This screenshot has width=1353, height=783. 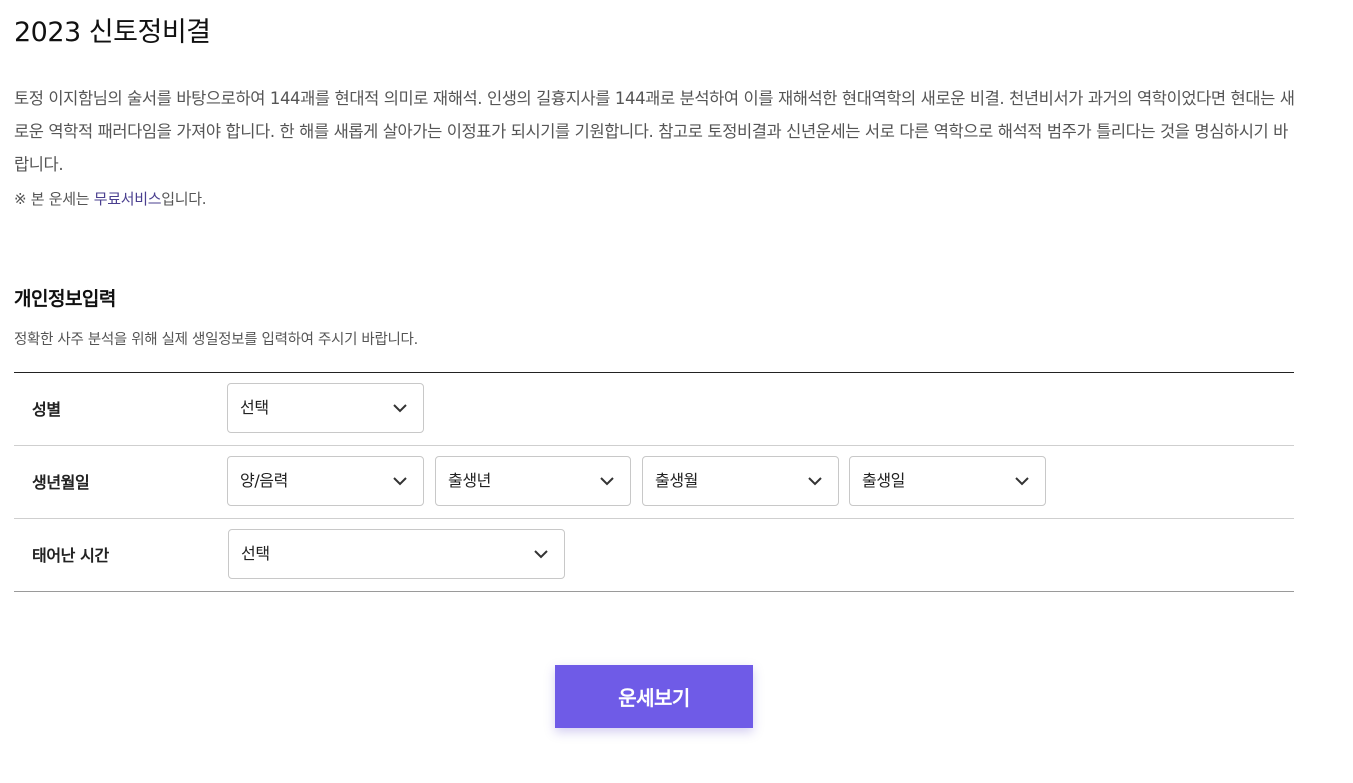 I want to click on gender-label: 성별, so click(x=46, y=409).